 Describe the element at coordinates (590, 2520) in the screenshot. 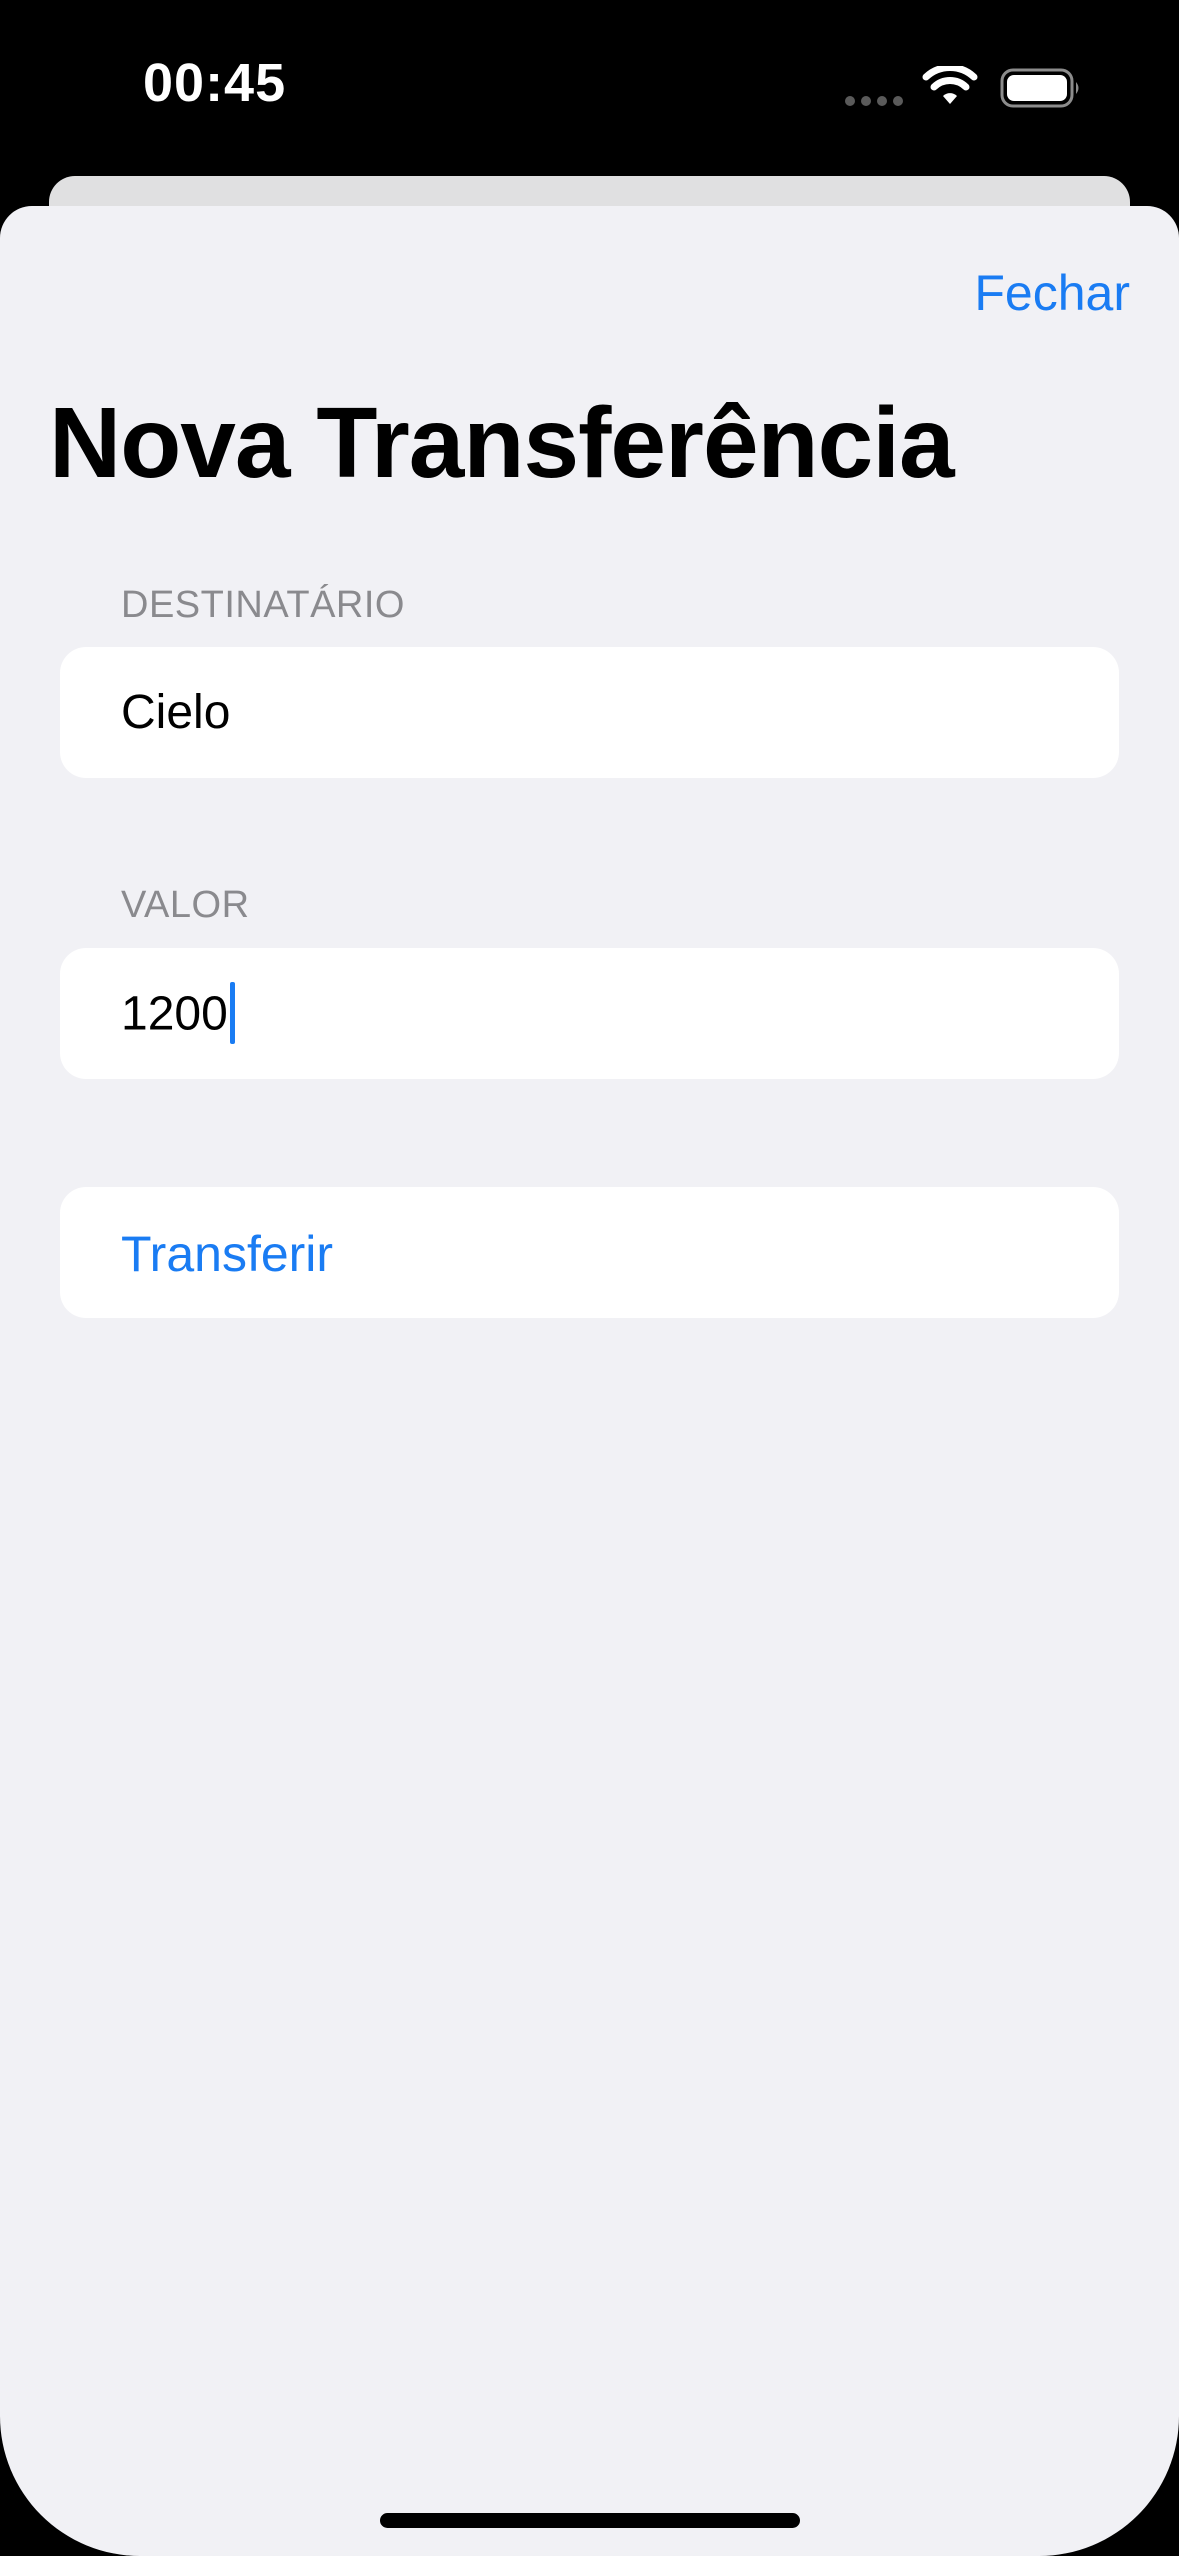

I see `home-indicator` at that location.